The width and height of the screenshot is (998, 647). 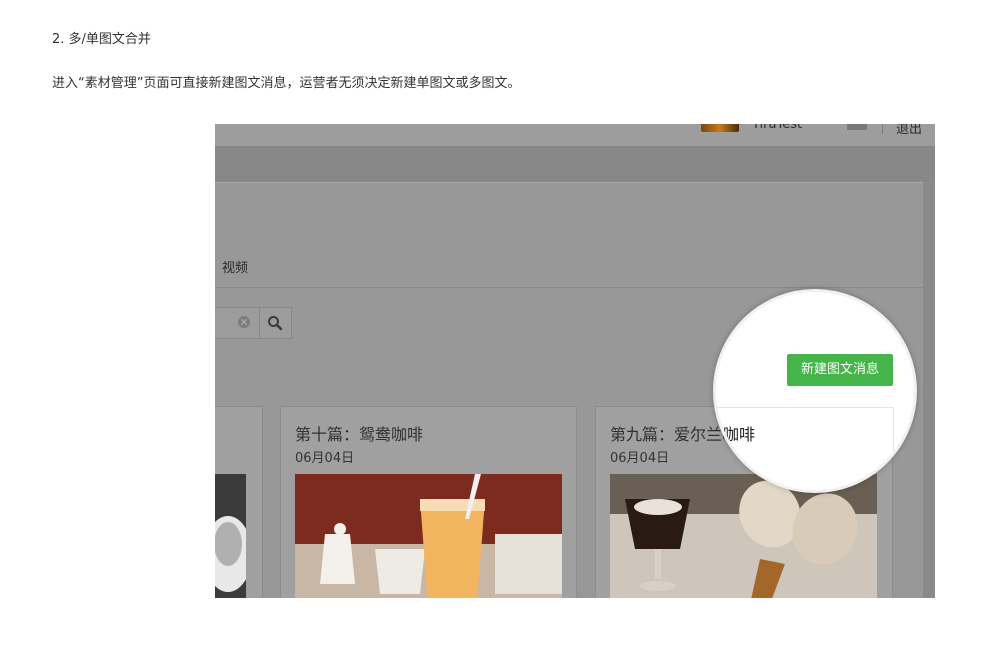 What do you see at coordinates (575, 135) in the screenshot?
I see `top-bar: TiraTest 退出` at bounding box center [575, 135].